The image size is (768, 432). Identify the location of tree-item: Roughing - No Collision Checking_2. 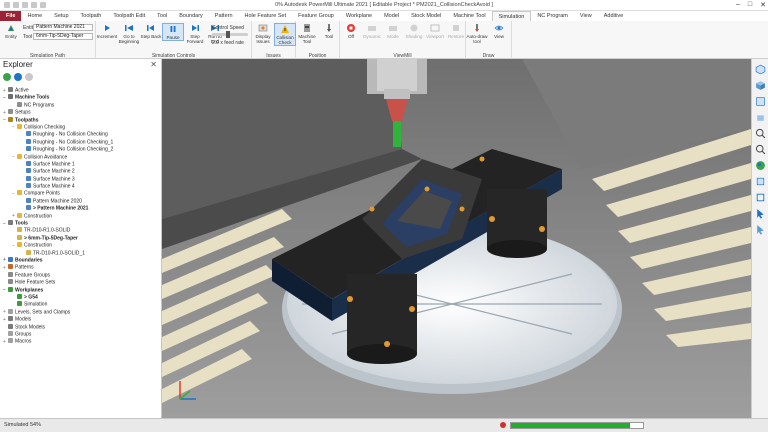
(80, 149).